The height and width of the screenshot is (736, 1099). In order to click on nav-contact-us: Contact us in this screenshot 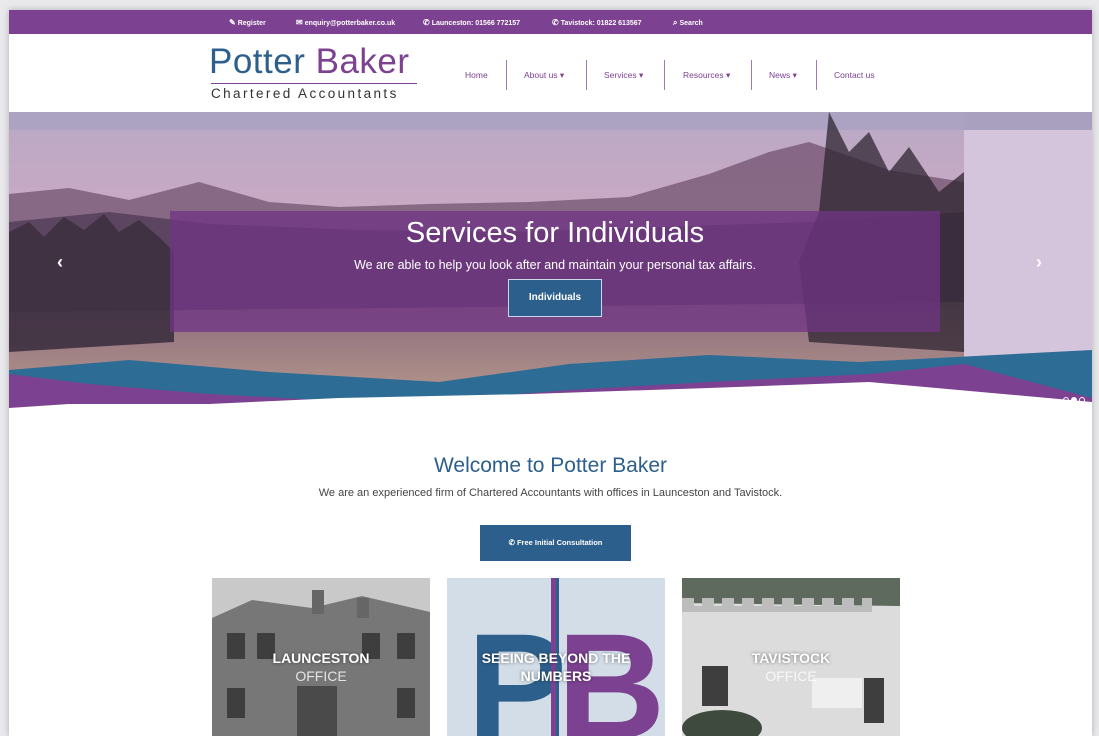, I will do `click(854, 75)`.